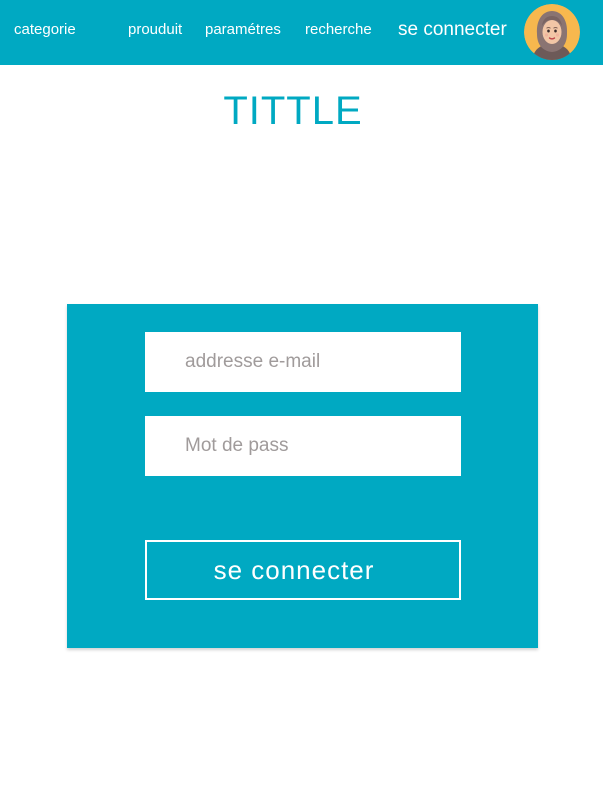  What do you see at coordinates (452, 30) in the screenshot?
I see `nav-login-link: se connecter` at bounding box center [452, 30].